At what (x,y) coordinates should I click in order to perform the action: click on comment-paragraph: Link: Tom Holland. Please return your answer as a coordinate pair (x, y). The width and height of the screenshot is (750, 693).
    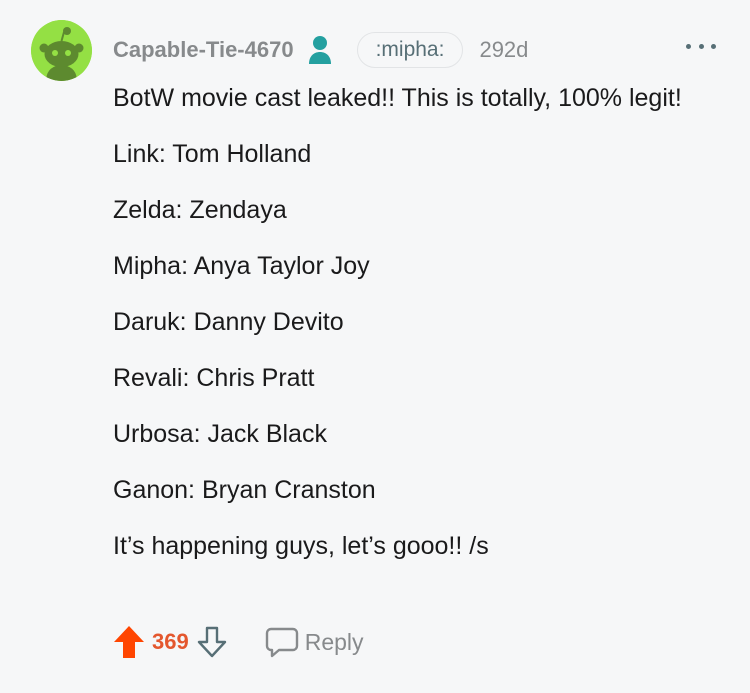
    Looking at the image, I should click on (212, 154).